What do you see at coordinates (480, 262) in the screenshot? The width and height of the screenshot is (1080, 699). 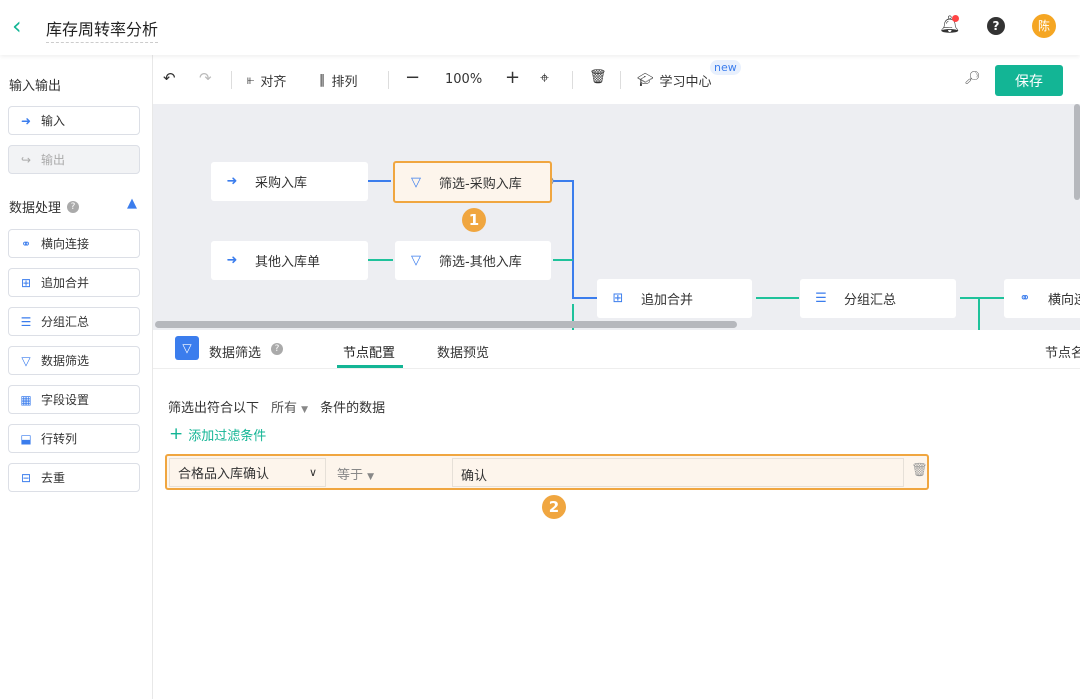 I see `node-label: 筛选-其他入库` at bounding box center [480, 262].